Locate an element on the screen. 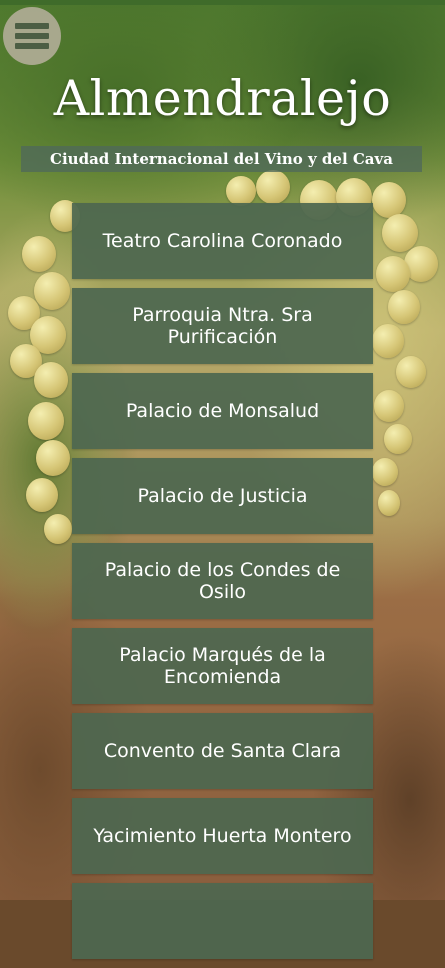  place-button-yacimiento-huerta-montero: Yacimiento Huerta Montero is located at coordinates (222, 836).